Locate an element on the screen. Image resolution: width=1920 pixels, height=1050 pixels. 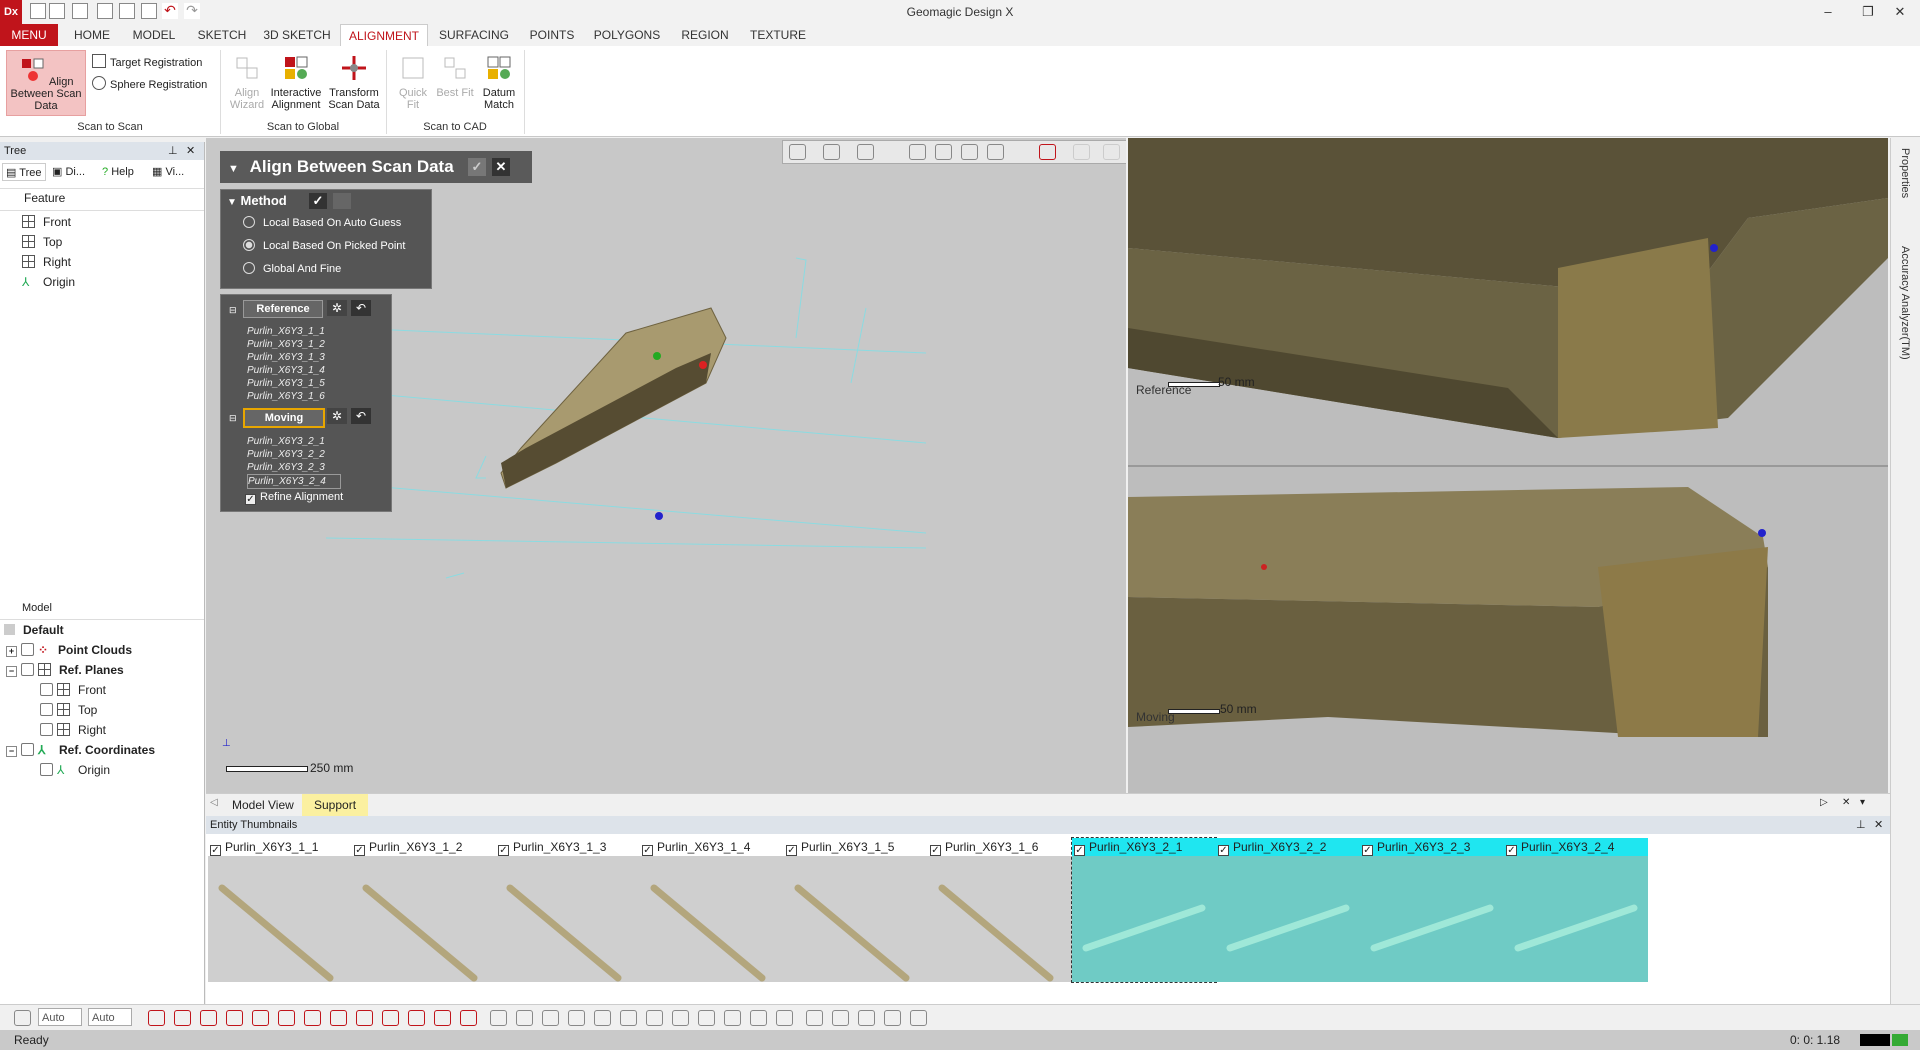
transform-scan-data-button: Transform Scan Data is located at coordinates (354, 82).